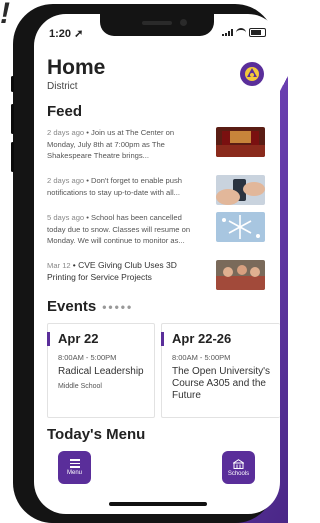 The width and height of the screenshot is (320, 523). Describe the element at coordinates (227, 32) in the screenshot. I see `signal-icon` at that location.